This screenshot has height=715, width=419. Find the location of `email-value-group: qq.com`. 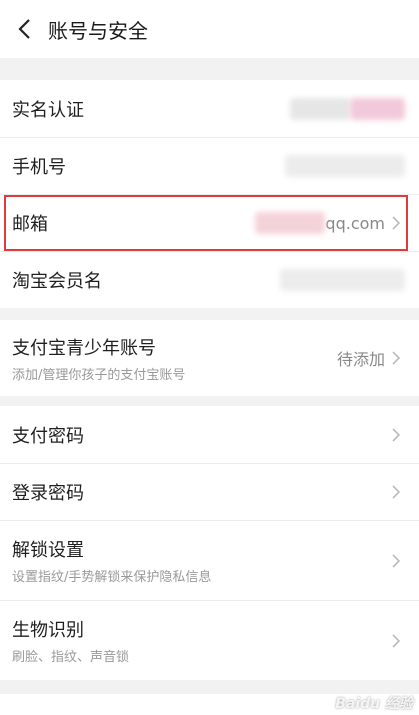

email-value-group: qq.com is located at coordinates (330, 223).